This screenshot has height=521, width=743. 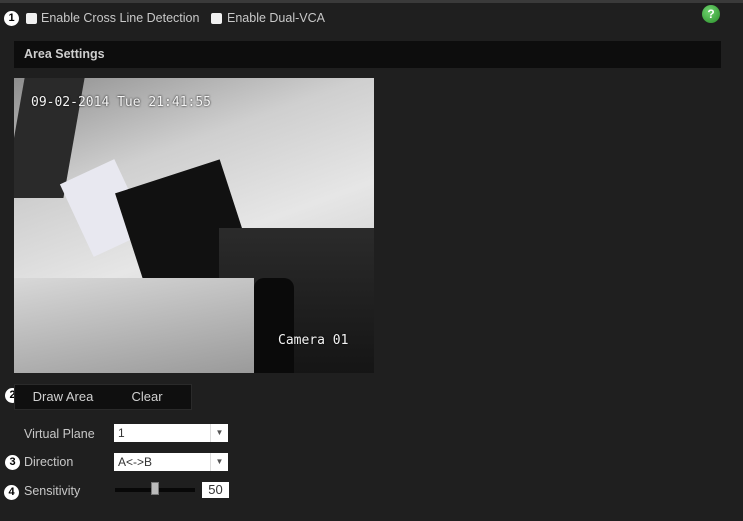 What do you see at coordinates (59, 434) in the screenshot?
I see `virtual-plane-label: Virtual Plane` at bounding box center [59, 434].